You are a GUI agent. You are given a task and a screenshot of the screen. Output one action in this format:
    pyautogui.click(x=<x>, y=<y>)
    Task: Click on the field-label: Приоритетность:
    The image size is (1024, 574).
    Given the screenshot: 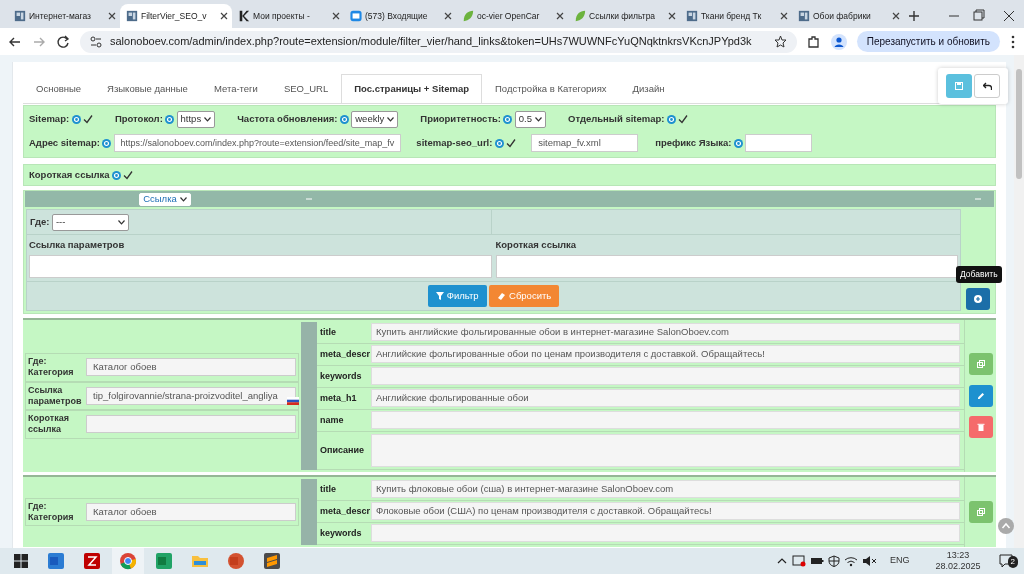 What is the action you would take?
    pyautogui.click(x=461, y=119)
    